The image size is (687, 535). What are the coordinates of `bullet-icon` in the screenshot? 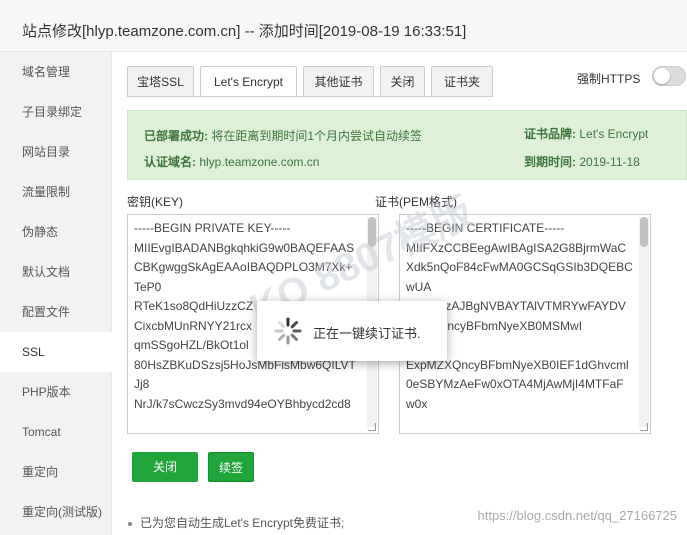 It's located at (130, 523).